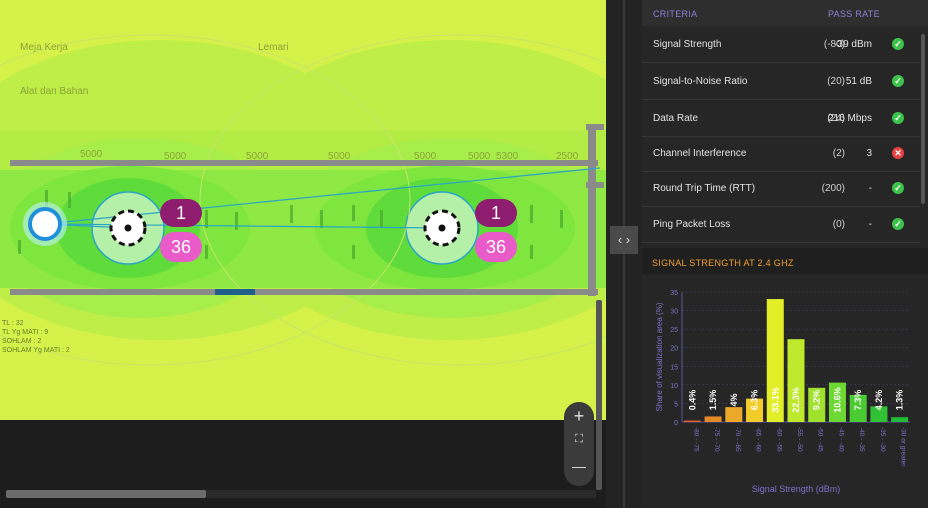  Describe the element at coordinates (674, 367) in the screenshot. I see `chart-y-tick-label: 15` at that location.